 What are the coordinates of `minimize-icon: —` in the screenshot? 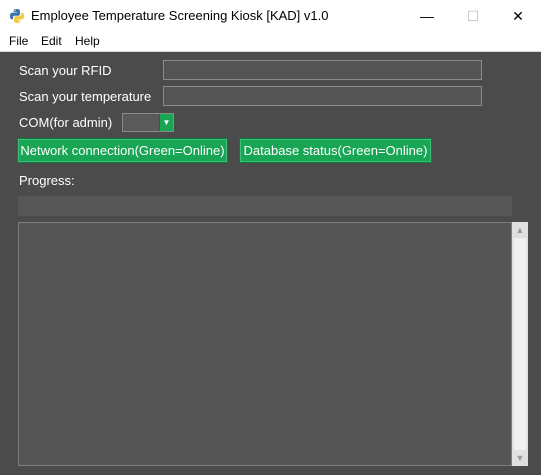 It's located at (427, 16).